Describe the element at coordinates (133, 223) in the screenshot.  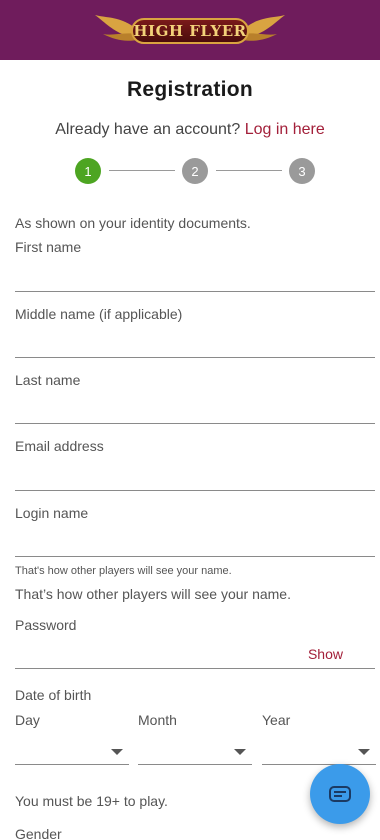
I see `identity-note: As shown on your identity documents.` at that location.